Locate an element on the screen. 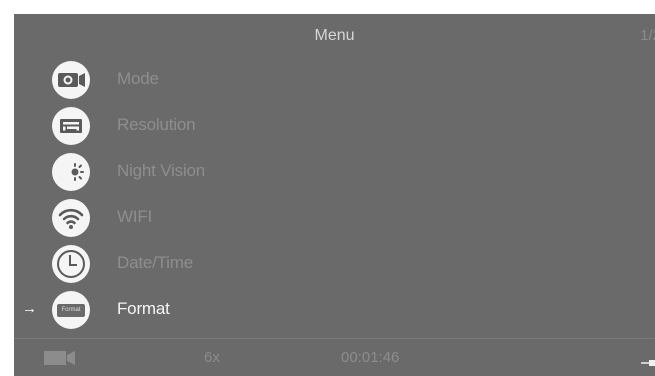 This screenshot has height=376, width=655. format-icon: Format is located at coordinates (71, 310).